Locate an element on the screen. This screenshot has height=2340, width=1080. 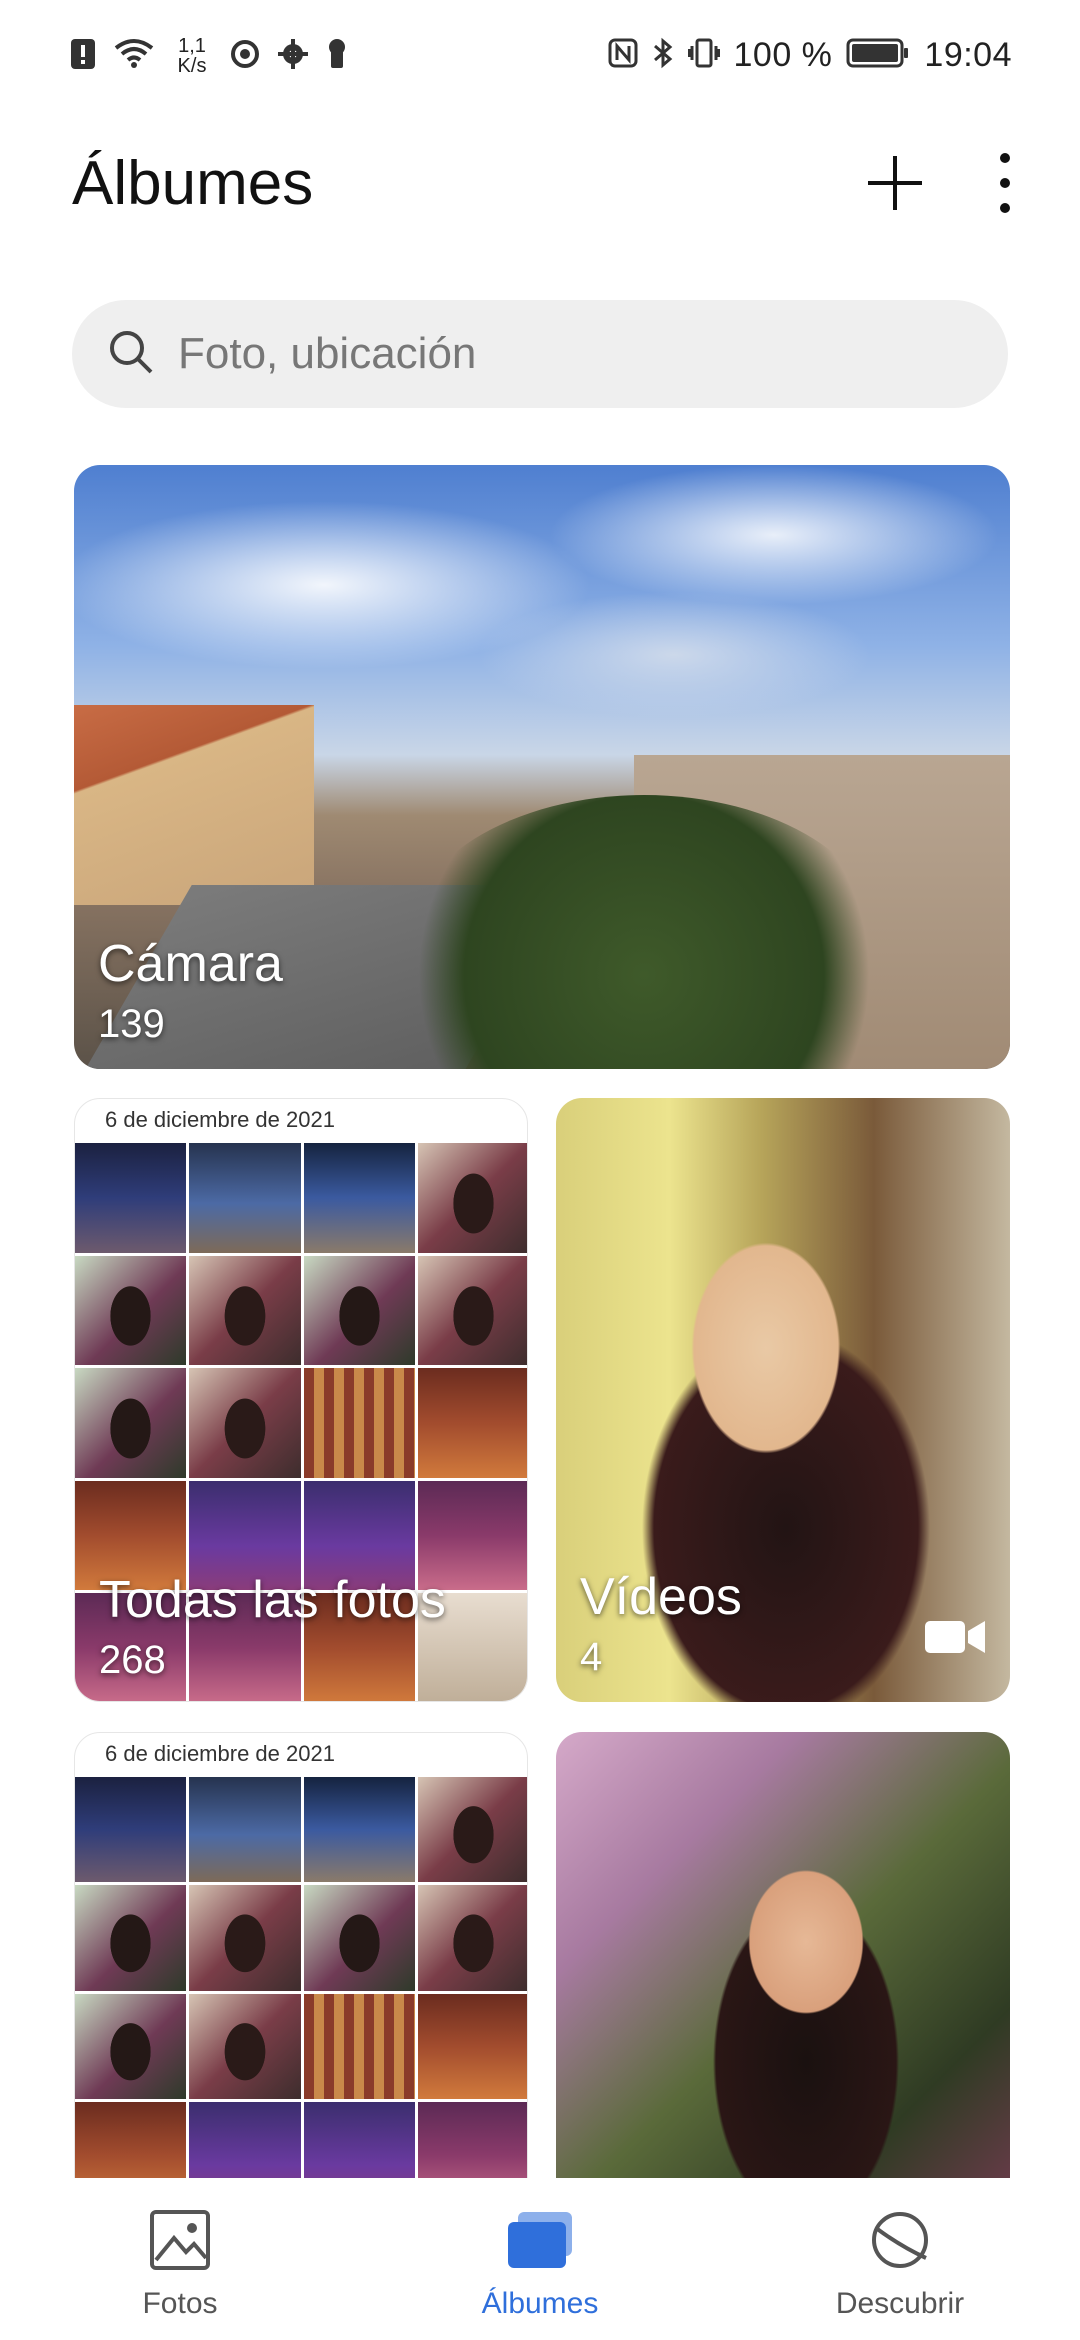
album-grid-2: 6 de diciembre de 2021 is located at coordinates (301, 1992).